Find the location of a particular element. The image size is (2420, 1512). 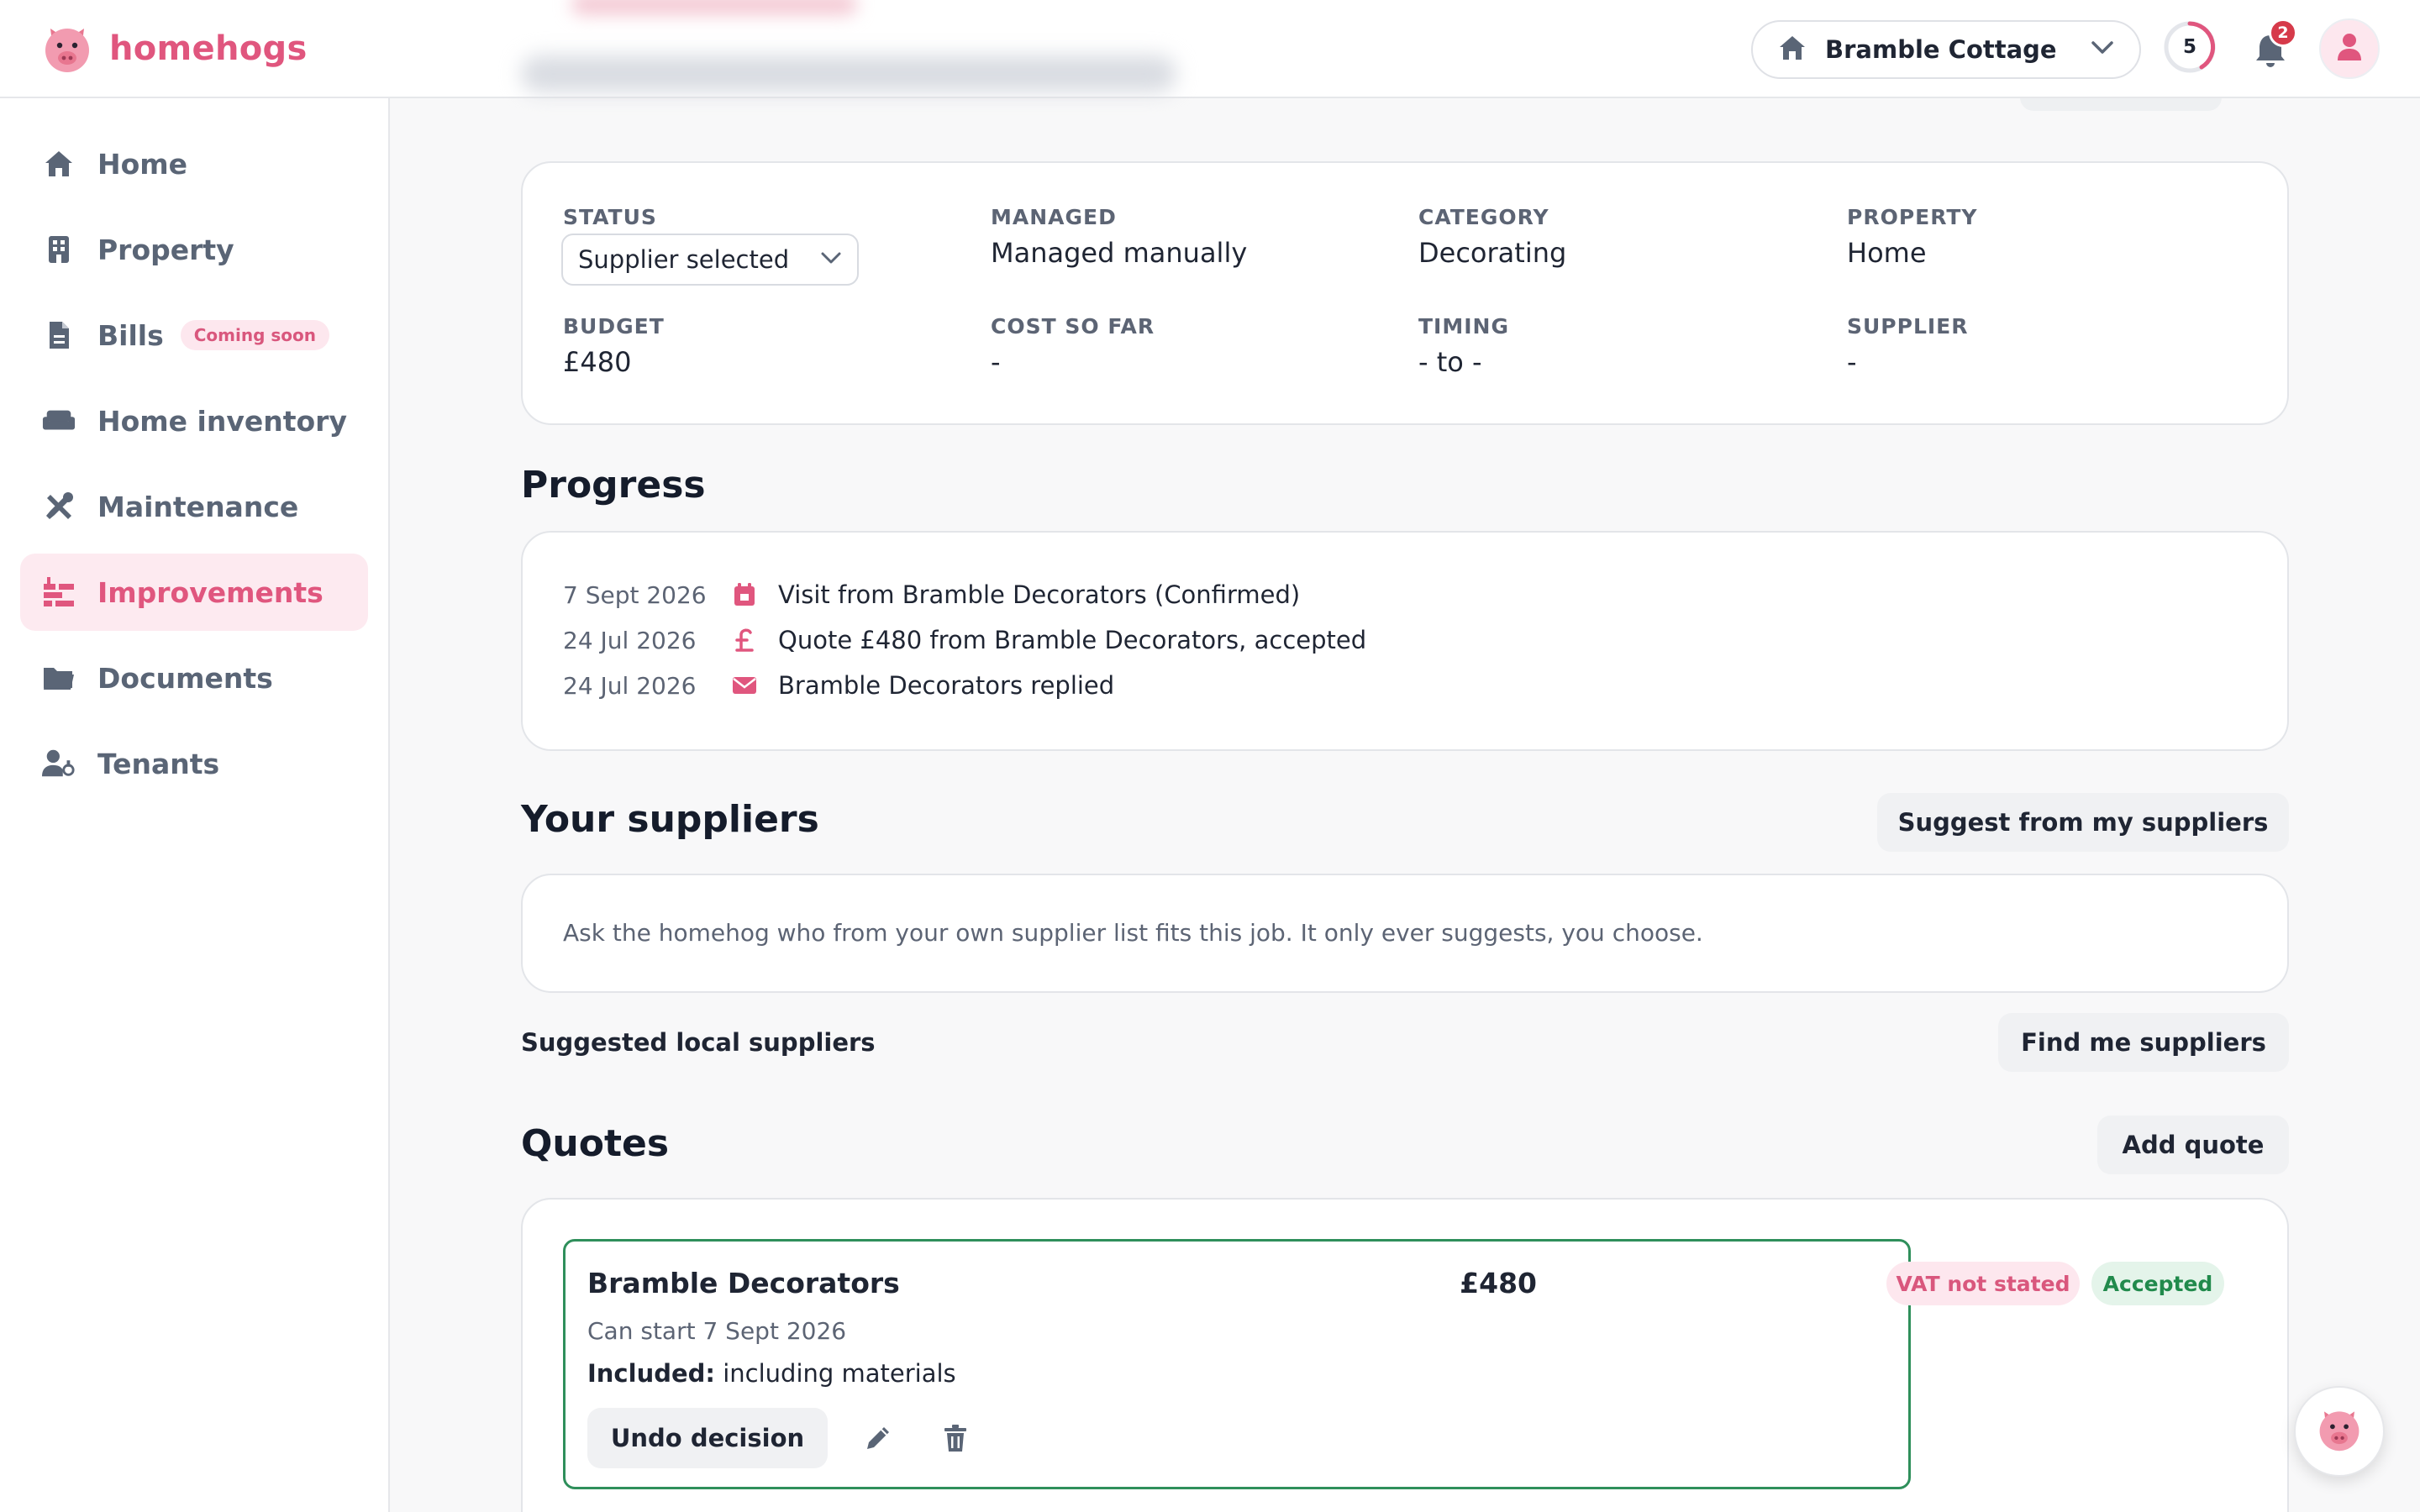

supplier-value: - is located at coordinates (1852, 362).